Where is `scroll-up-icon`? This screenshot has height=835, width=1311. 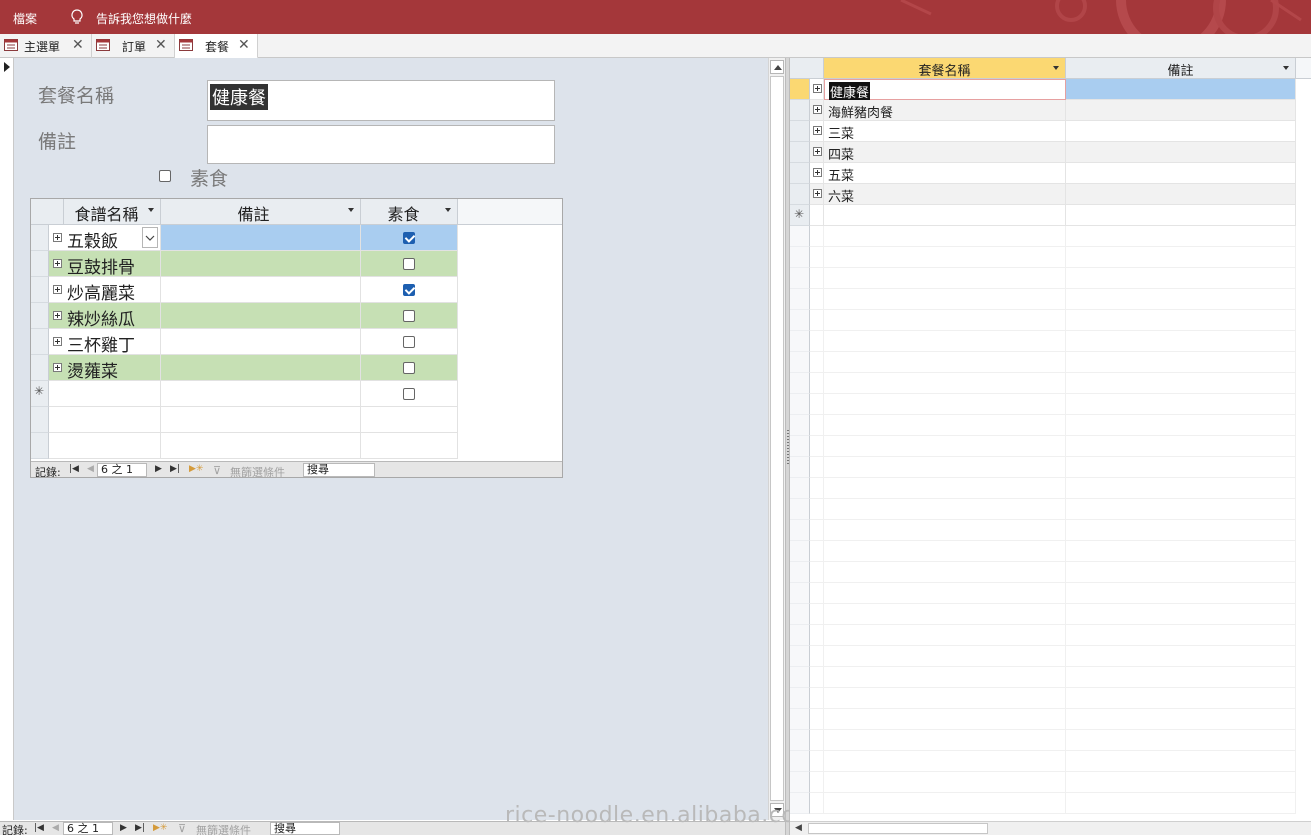
scroll-up-icon is located at coordinates (777, 67).